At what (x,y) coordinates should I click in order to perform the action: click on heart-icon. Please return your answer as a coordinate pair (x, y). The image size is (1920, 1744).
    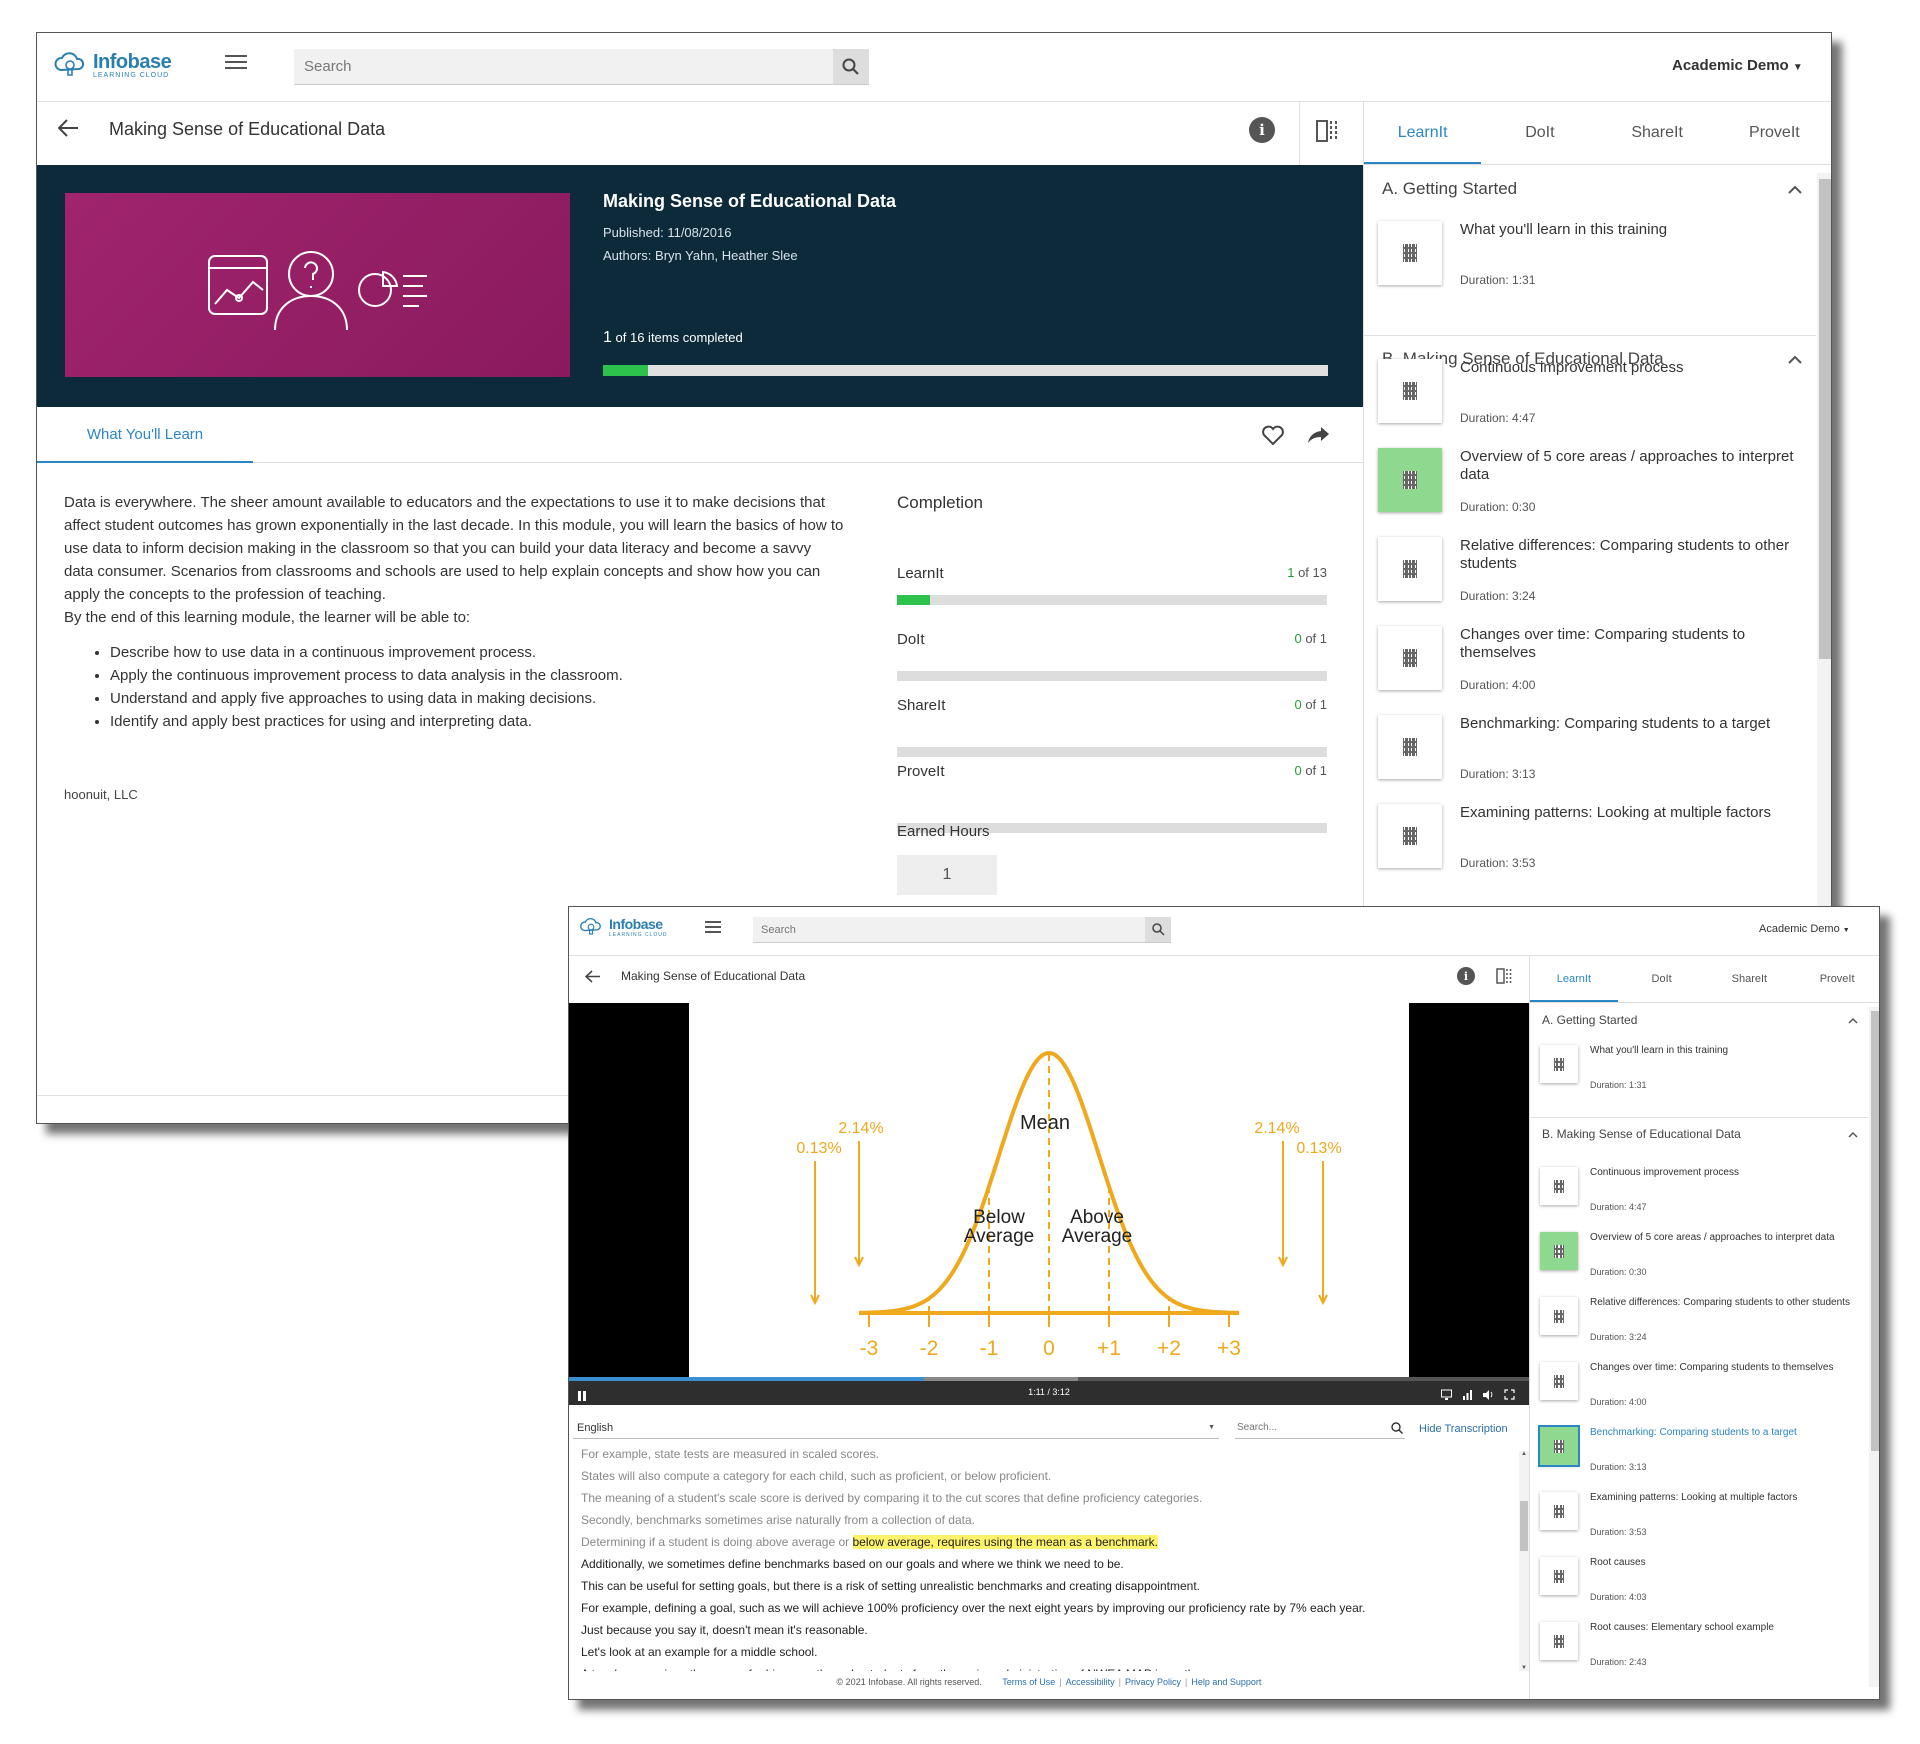
    Looking at the image, I should click on (1273, 435).